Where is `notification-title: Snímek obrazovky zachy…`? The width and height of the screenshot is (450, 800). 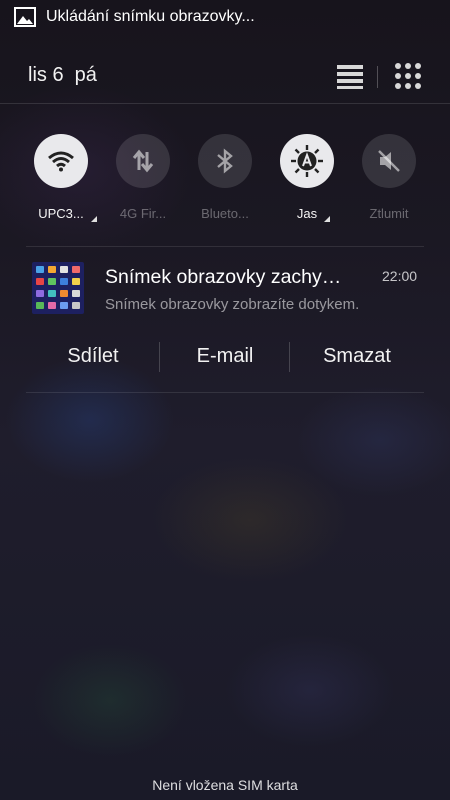
notification-title: Snímek obrazovky zachy… is located at coordinates (223, 277).